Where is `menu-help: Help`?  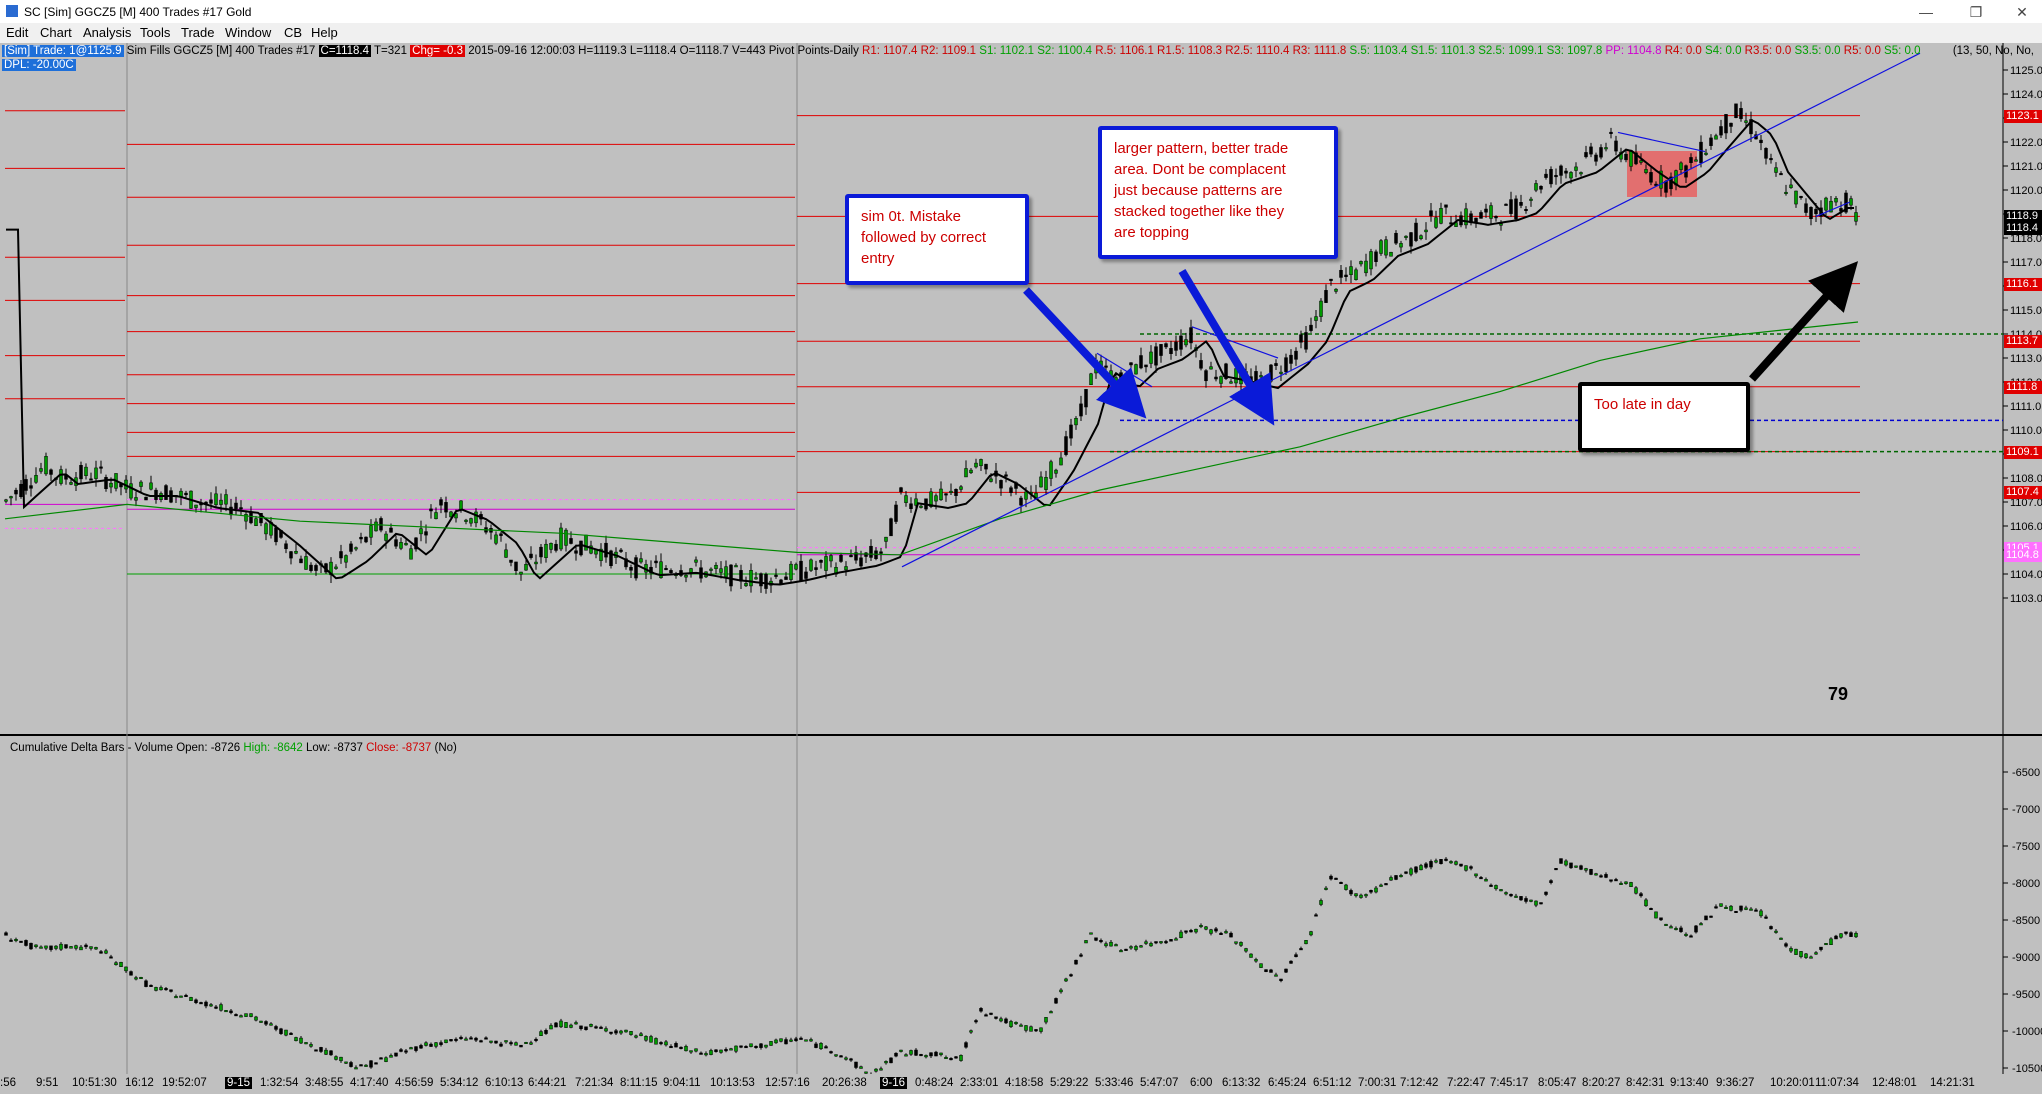 menu-help: Help is located at coordinates (324, 32).